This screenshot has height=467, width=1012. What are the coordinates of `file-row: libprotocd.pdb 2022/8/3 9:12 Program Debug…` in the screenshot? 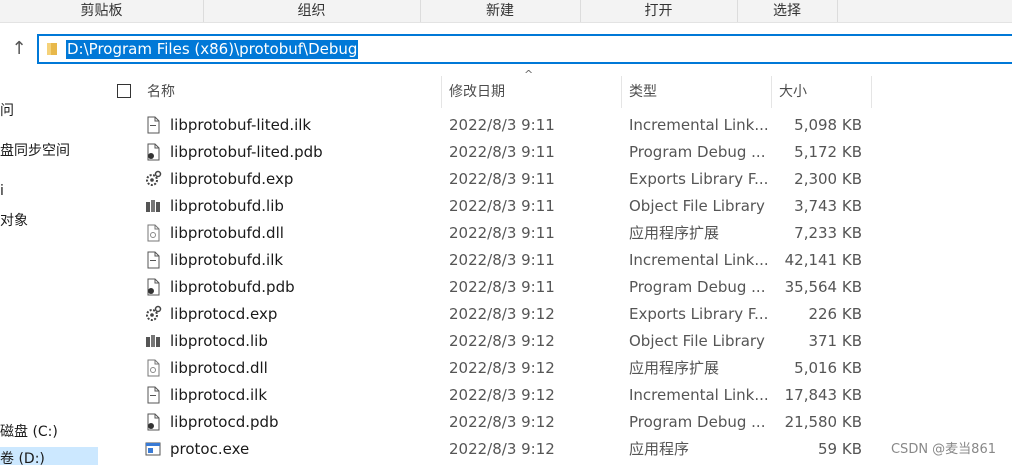 It's located at (510, 422).